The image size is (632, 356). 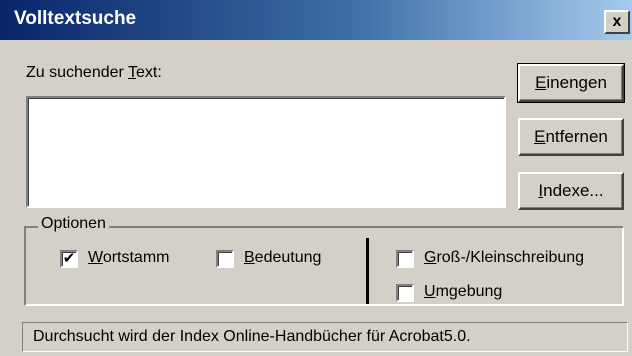 I want to click on wordstem-checkbox: ✔, so click(x=69, y=259).